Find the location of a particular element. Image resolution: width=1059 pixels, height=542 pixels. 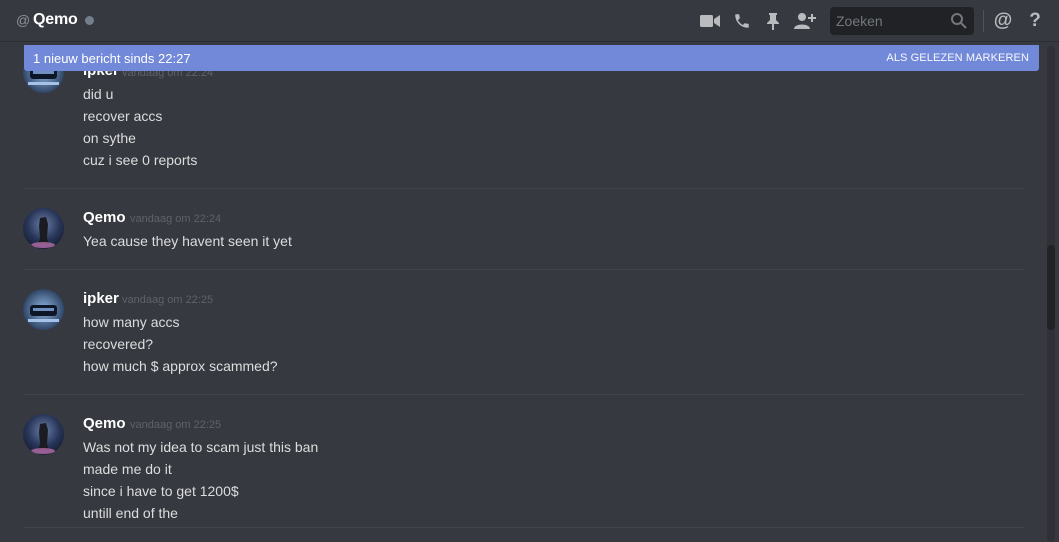

pin-icon is located at coordinates (773, 21).